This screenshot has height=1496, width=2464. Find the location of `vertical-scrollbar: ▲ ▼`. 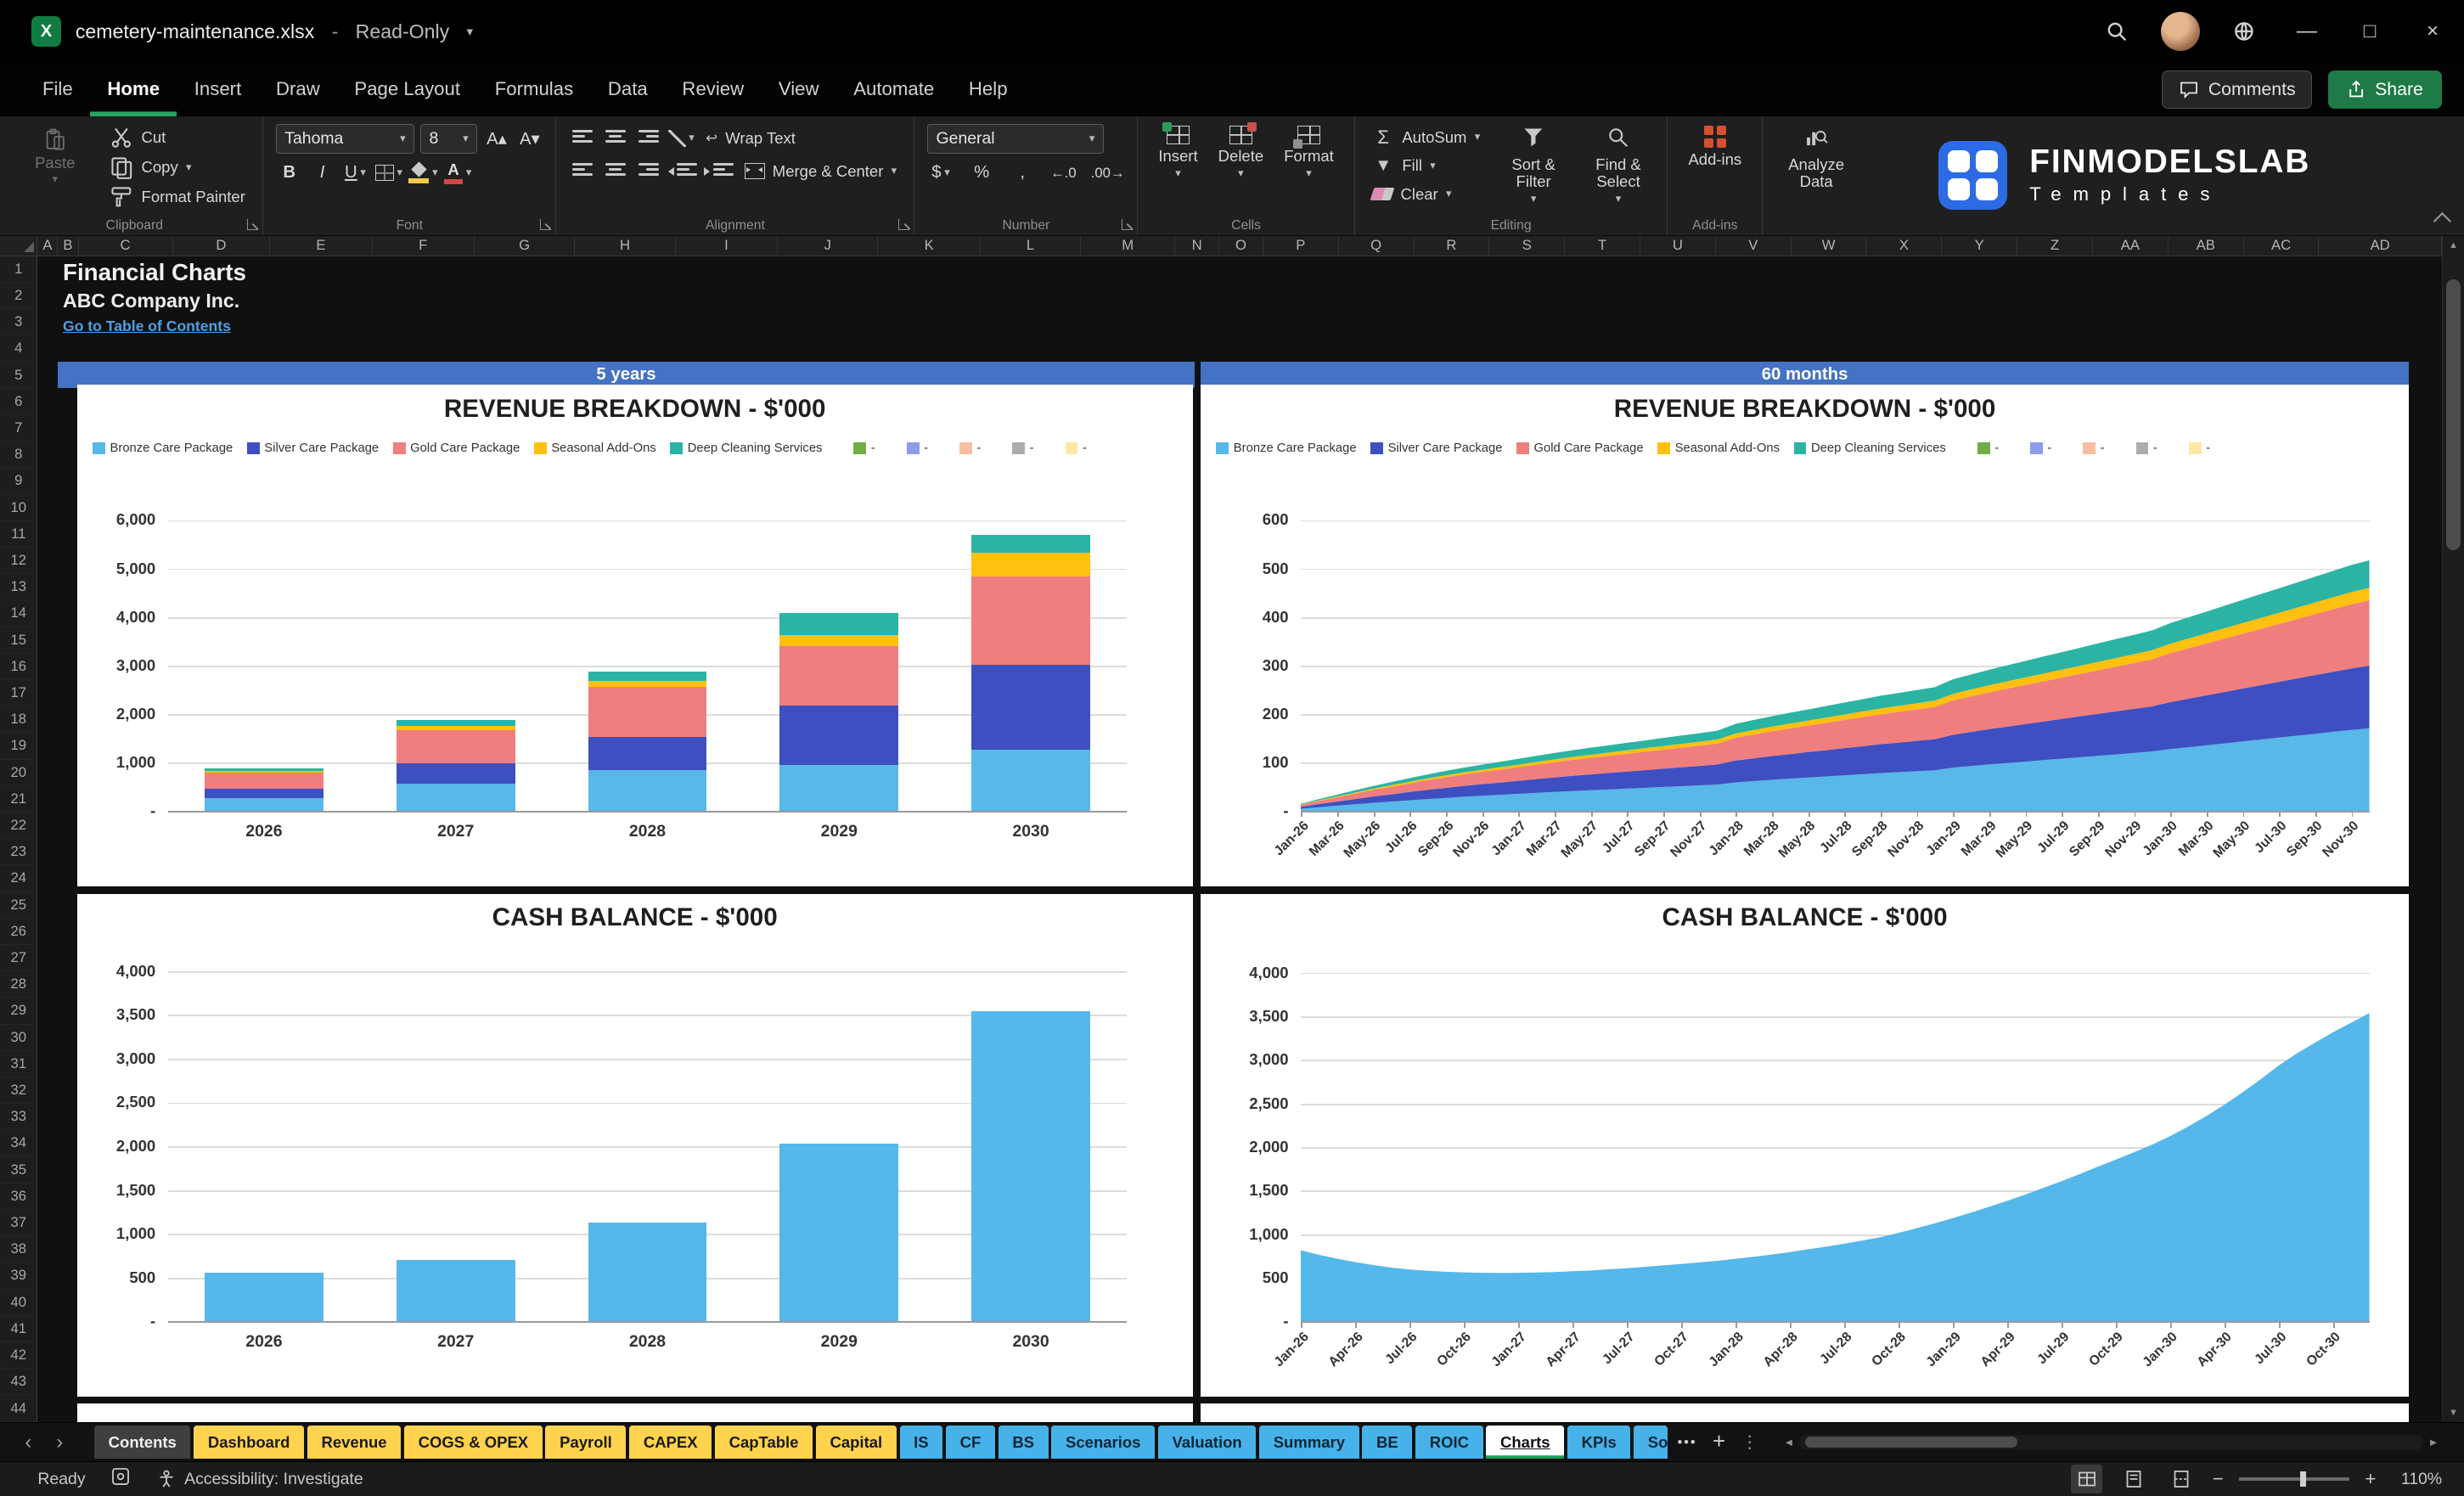

vertical-scrollbar: ▲ ▼ is located at coordinates (2453, 828).